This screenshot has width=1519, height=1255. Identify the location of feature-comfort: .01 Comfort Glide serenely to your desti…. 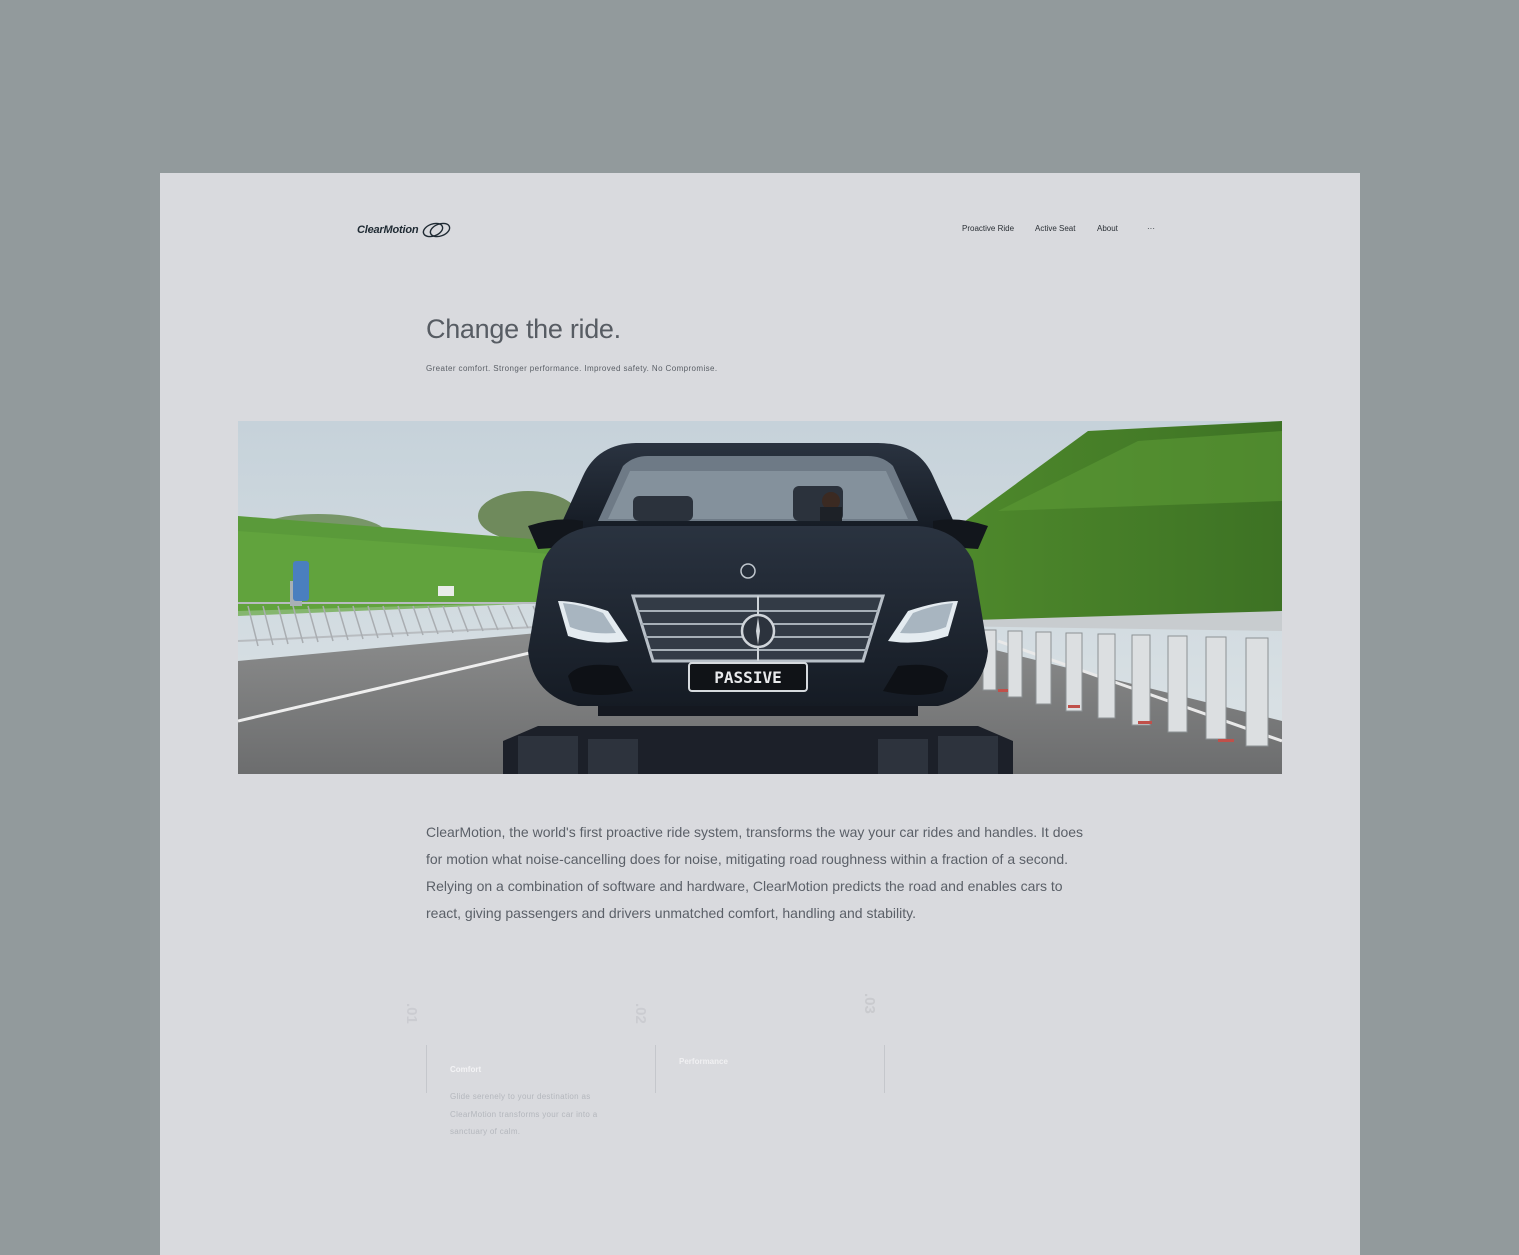
(514, 1073).